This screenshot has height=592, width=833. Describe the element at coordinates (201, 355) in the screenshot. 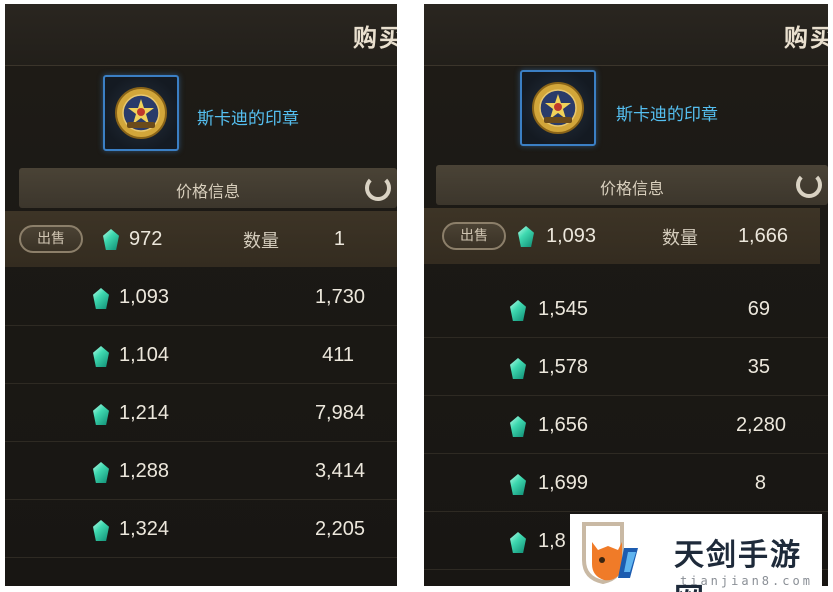

I see `listing-row: 1,104 411` at that location.